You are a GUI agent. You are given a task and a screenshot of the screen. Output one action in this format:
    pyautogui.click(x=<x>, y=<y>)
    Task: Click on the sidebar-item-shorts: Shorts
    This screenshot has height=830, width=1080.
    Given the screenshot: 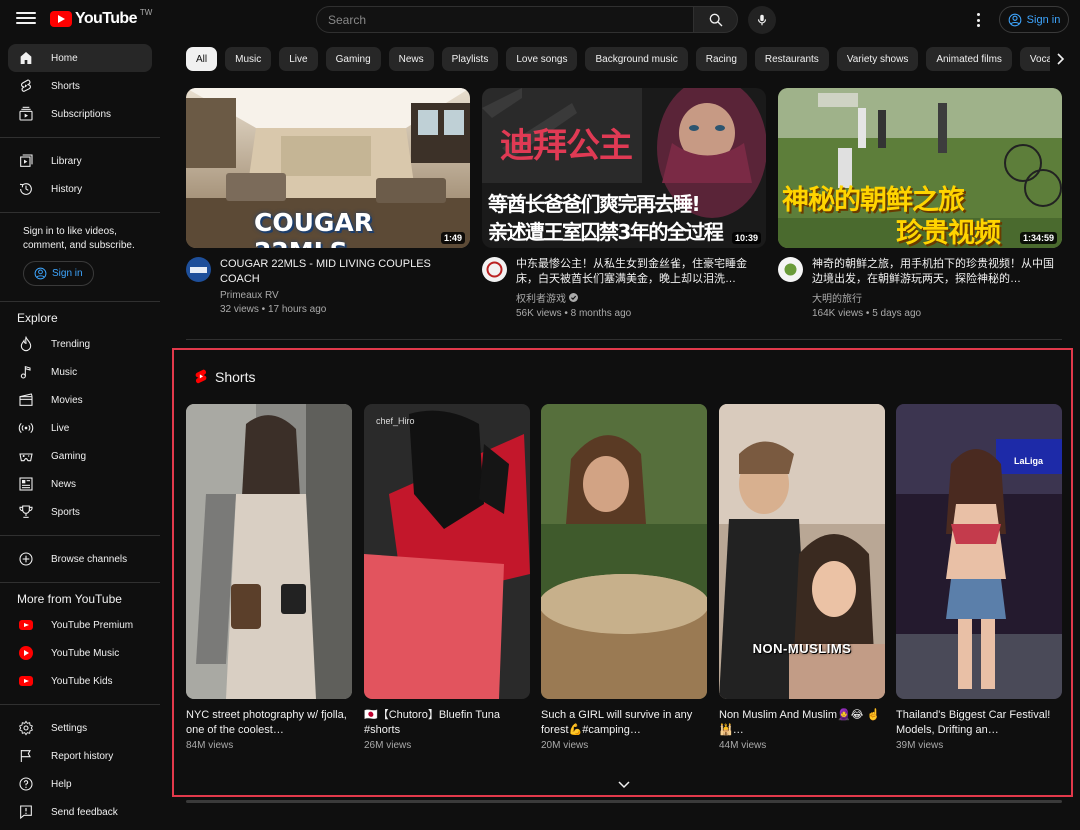 What is the action you would take?
    pyautogui.click(x=80, y=86)
    